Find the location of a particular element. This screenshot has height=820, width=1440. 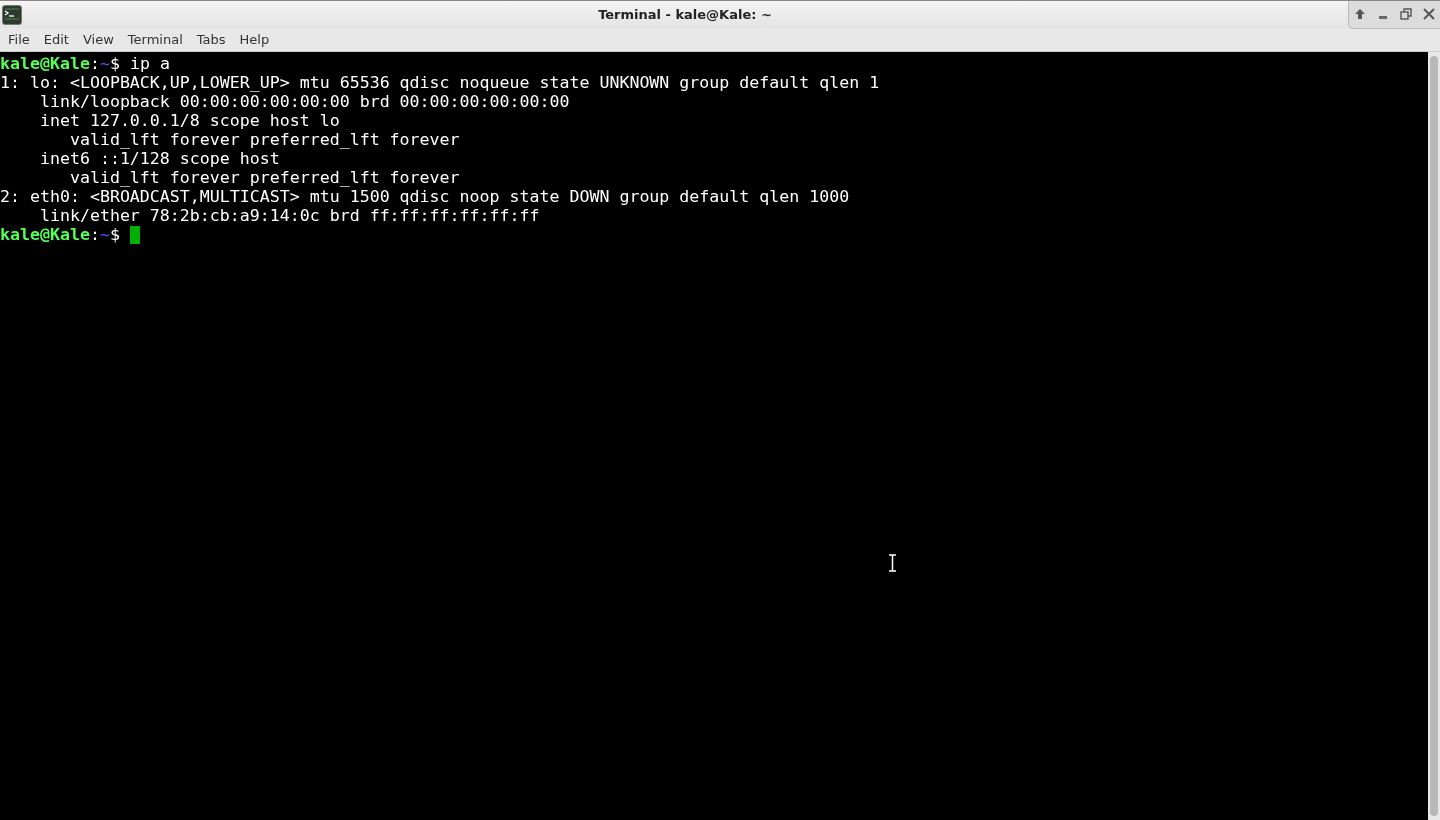

output-line: link/ether 78:2b:cb:a9:14:0c brd ff:ff:ff:ff:ff:ff is located at coordinates (289, 215).